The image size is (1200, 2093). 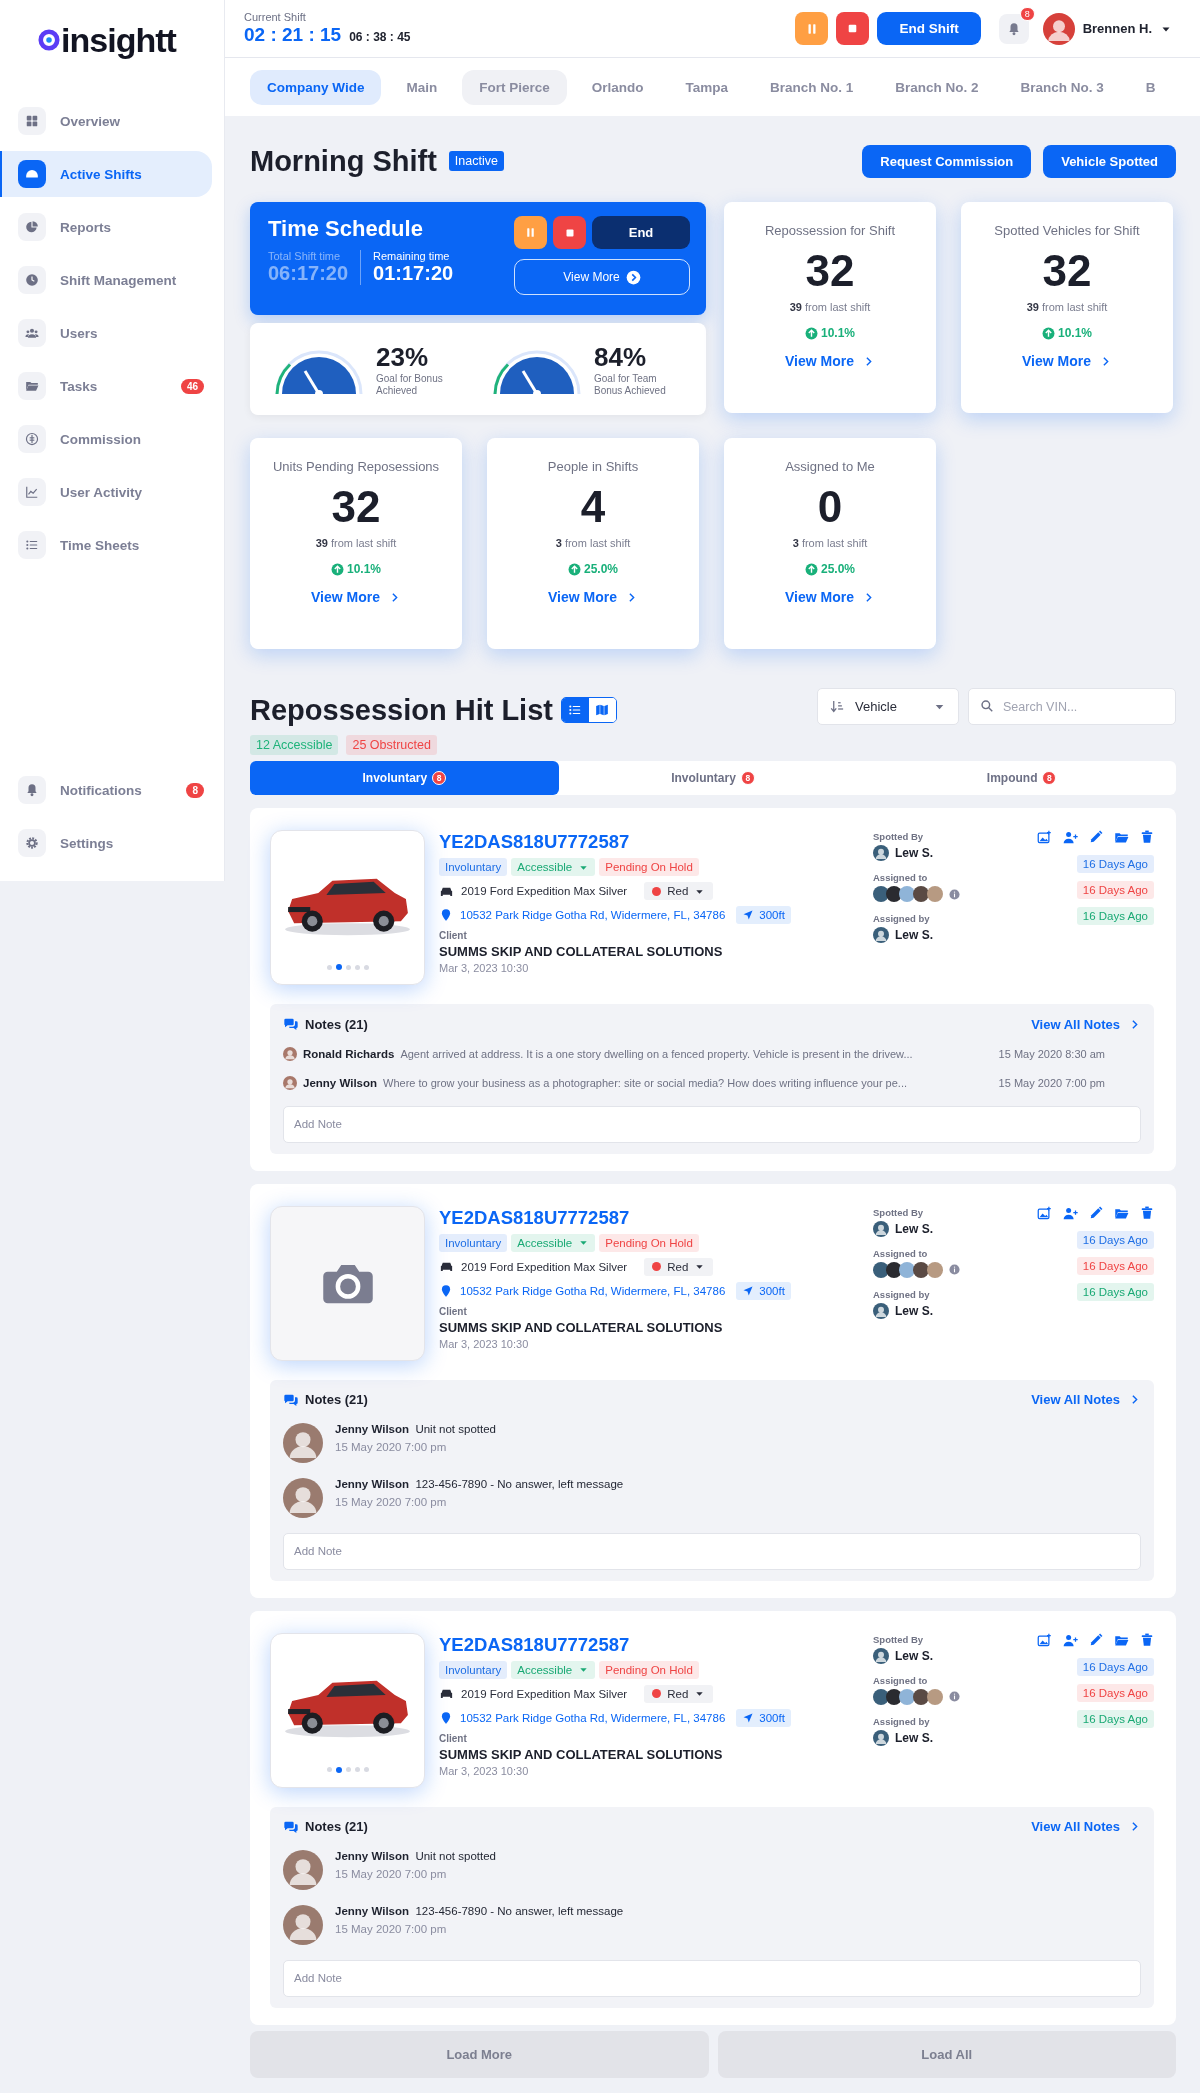 What do you see at coordinates (106, 790) in the screenshot?
I see `sidebar-item: Notifications 8` at bounding box center [106, 790].